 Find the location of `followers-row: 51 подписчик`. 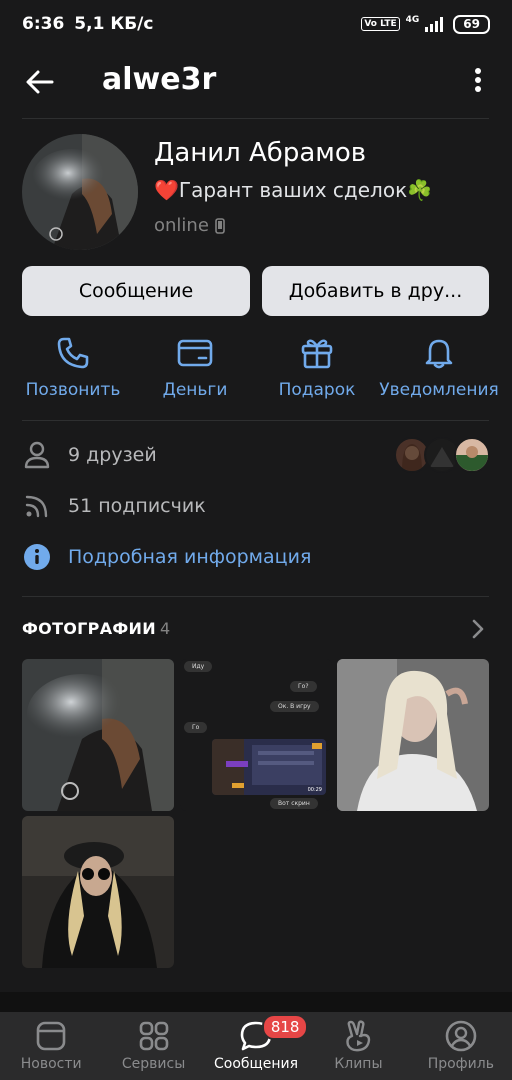

followers-row: 51 подписчик is located at coordinates (114, 506).